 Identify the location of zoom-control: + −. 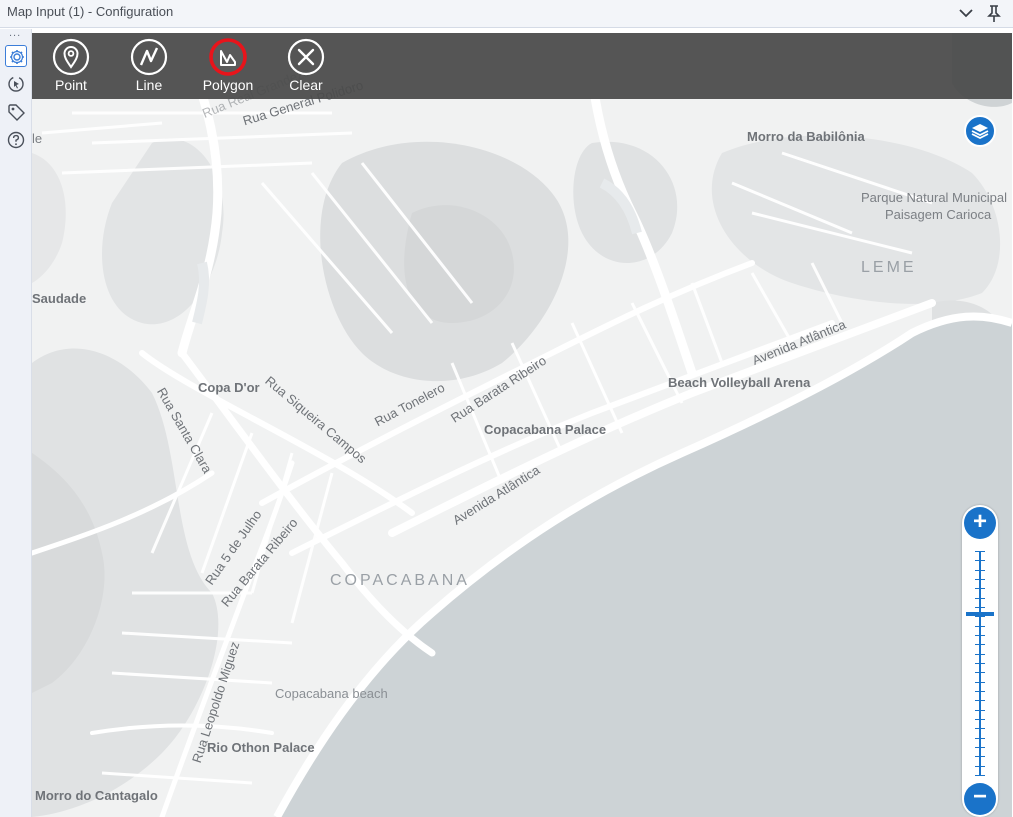
(980, 661).